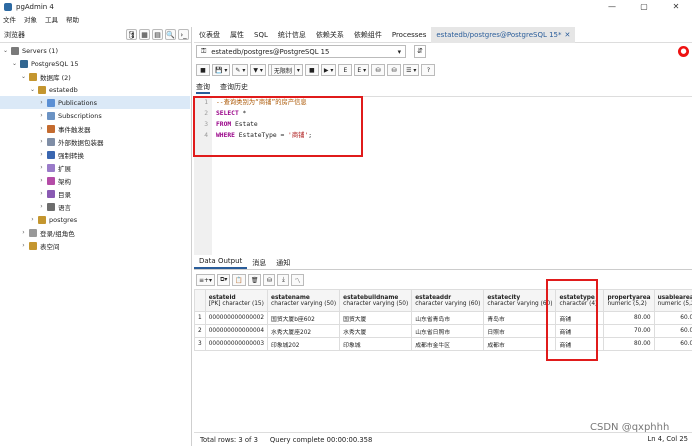  What do you see at coordinates (345, 70) in the screenshot?
I see `explain-icon: E` at bounding box center [345, 70].